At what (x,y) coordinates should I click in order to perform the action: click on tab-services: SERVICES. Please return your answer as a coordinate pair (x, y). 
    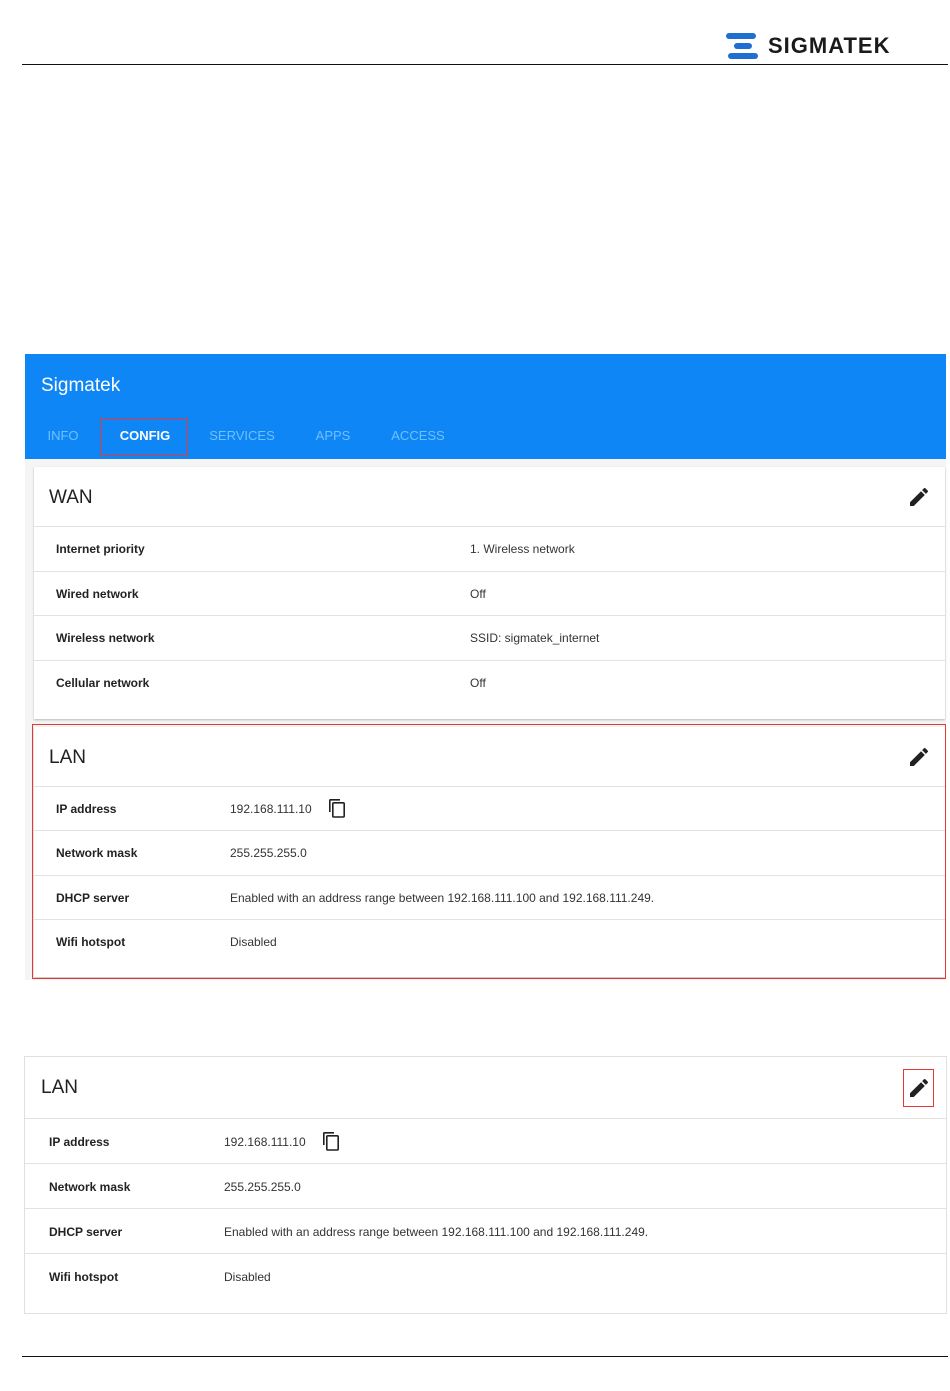
    Looking at the image, I should click on (242, 438).